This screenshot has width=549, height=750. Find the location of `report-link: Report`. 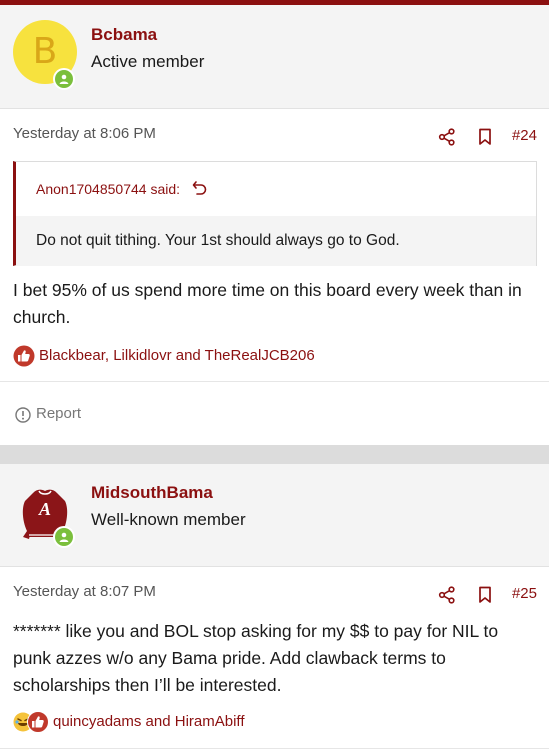

report-link: Report is located at coordinates (58, 413).